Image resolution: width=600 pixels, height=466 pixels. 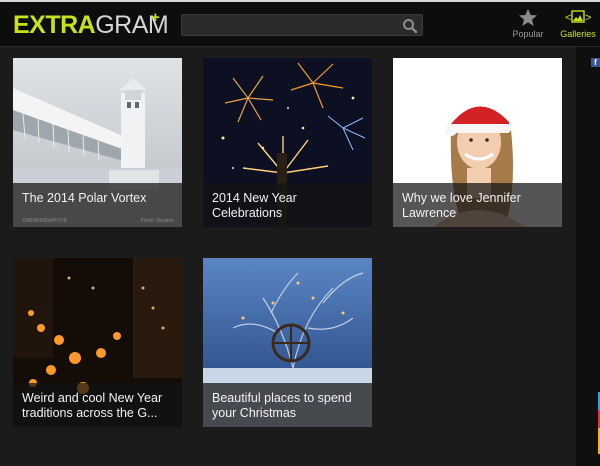 What do you see at coordinates (45, 221) in the screenshot?
I see `photo-credit: ©WENN/ADAPTIVE` at bounding box center [45, 221].